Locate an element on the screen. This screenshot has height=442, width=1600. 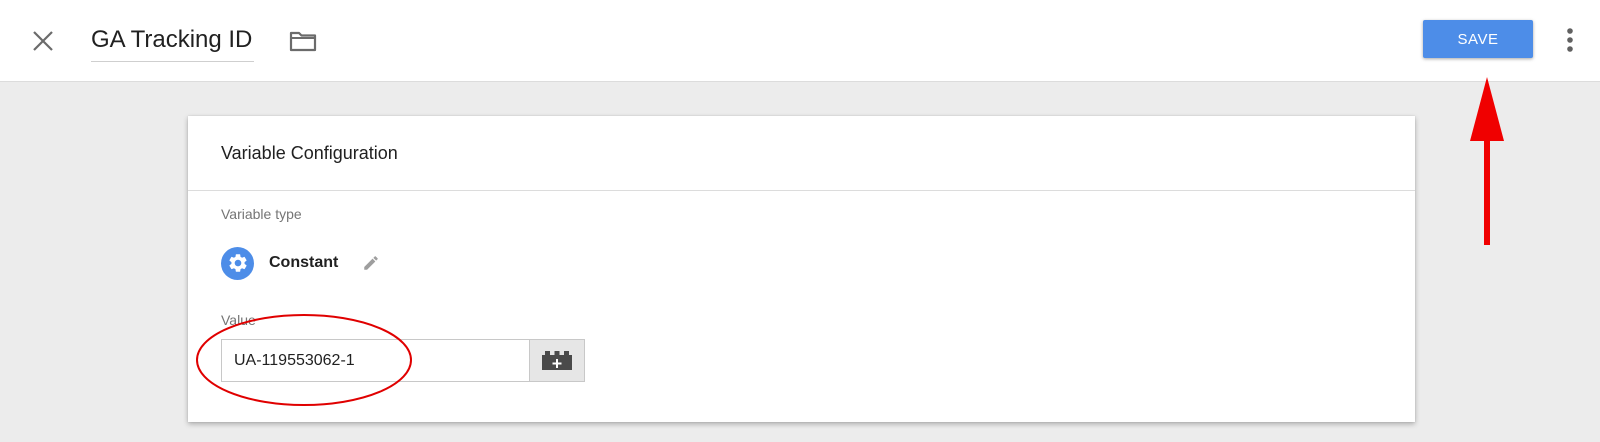
save-button: SAVE is located at coordinates (1478, 39).